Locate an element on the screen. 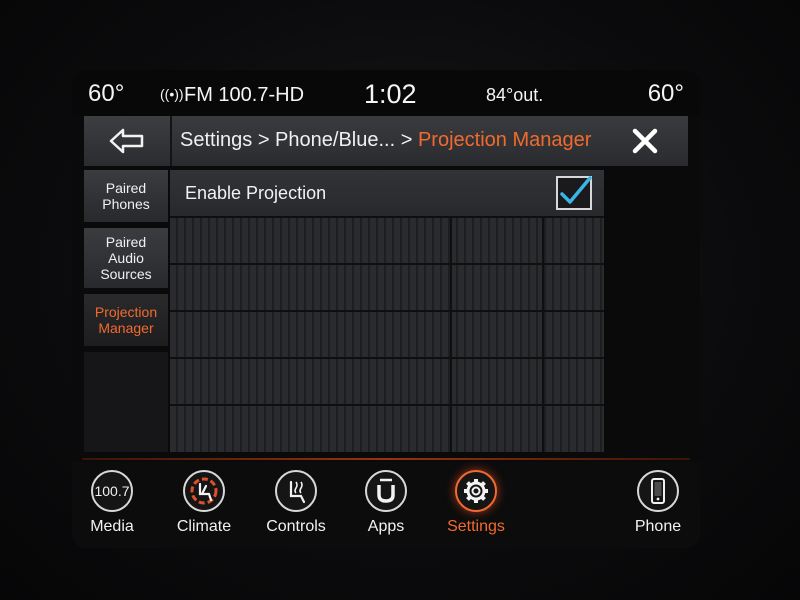 This screenshot has width=800, height=600. nav-media: 100.7 Media is located at coordinates (112, 503).